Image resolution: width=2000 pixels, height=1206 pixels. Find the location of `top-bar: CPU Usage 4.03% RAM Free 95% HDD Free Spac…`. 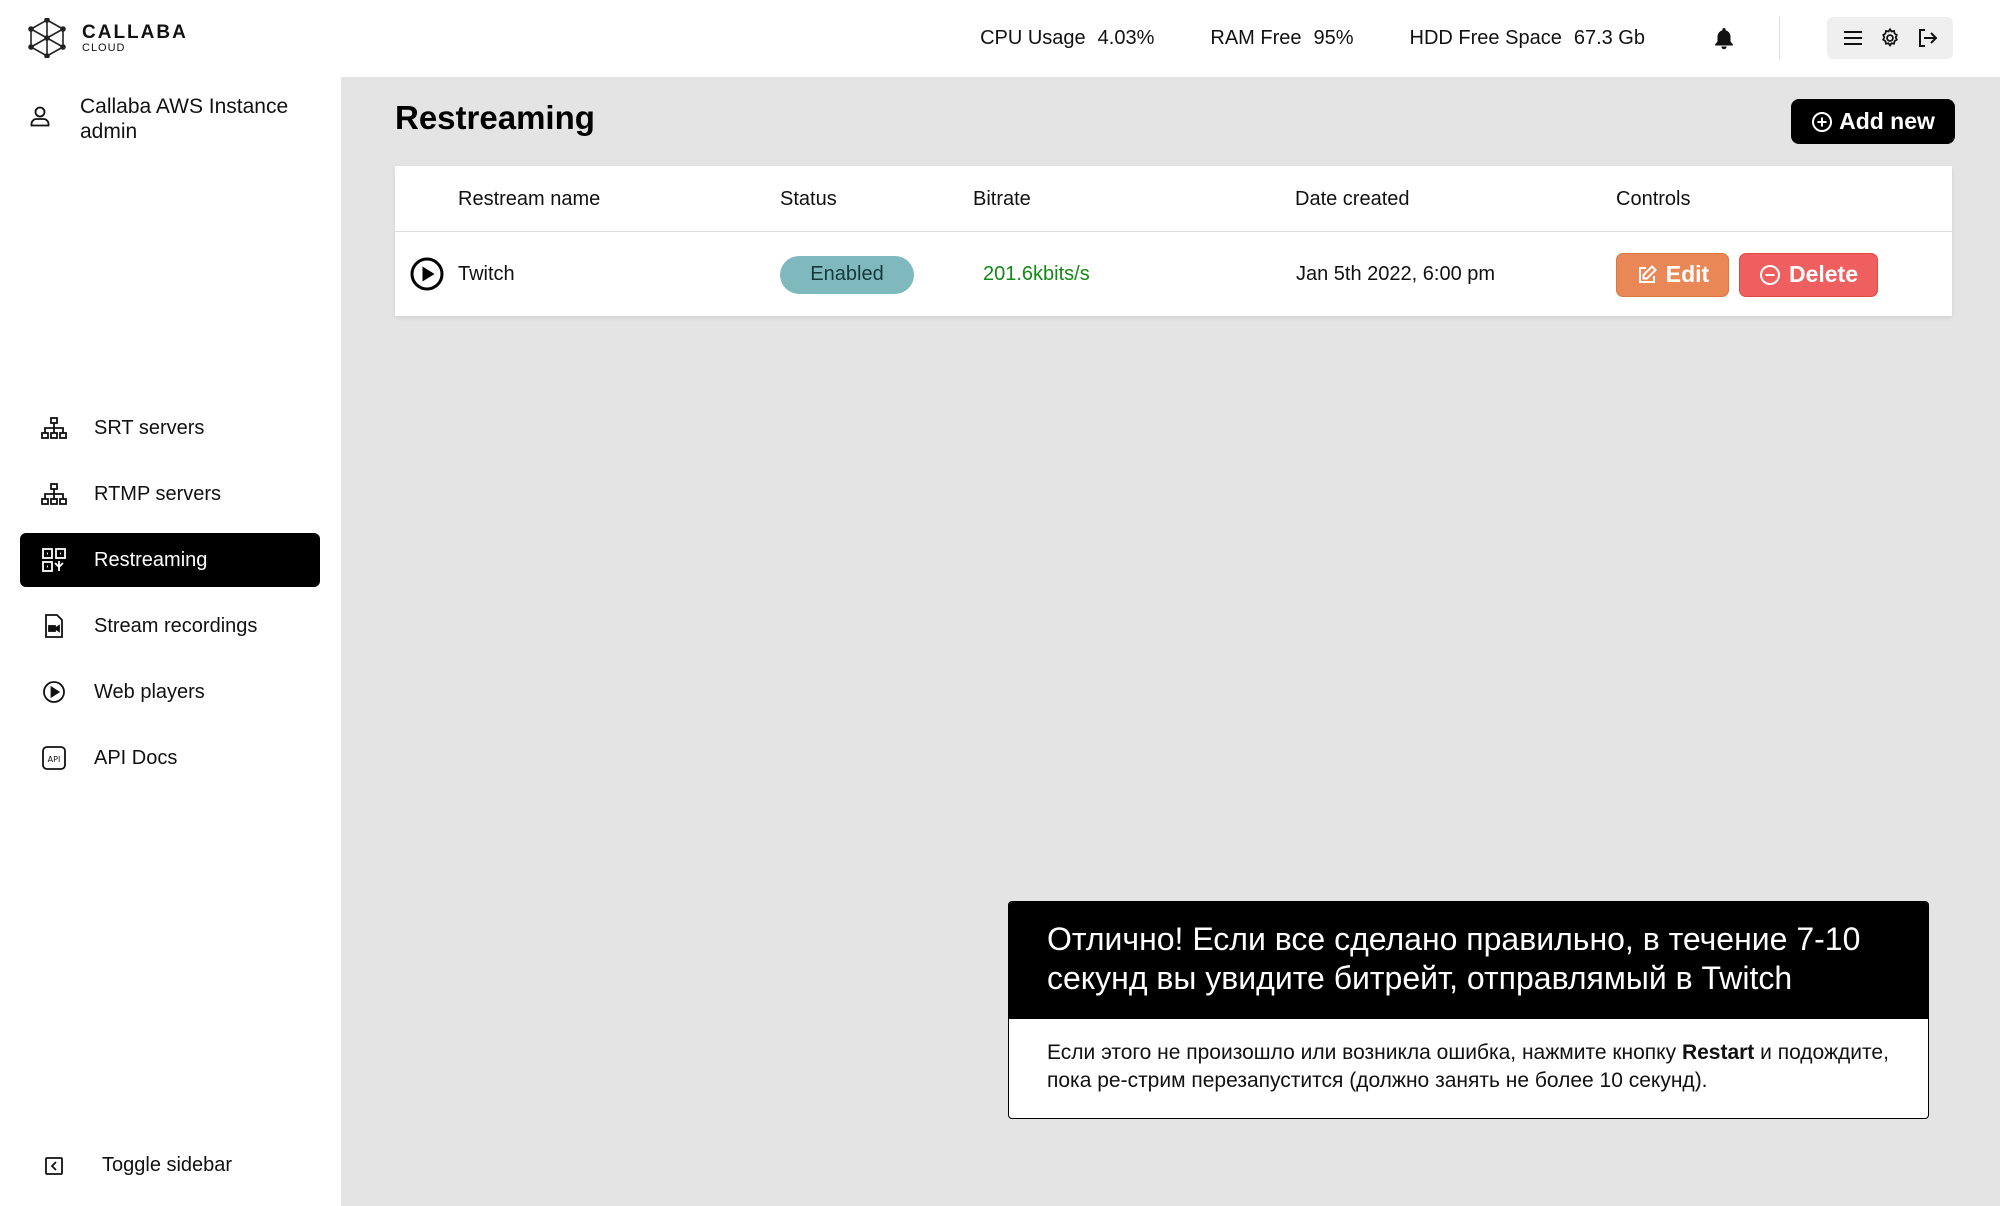

top-bar: CPU Usage 4.03% RAM Free 95% HDD Free Spac… is located at coordinates (1170, 38).